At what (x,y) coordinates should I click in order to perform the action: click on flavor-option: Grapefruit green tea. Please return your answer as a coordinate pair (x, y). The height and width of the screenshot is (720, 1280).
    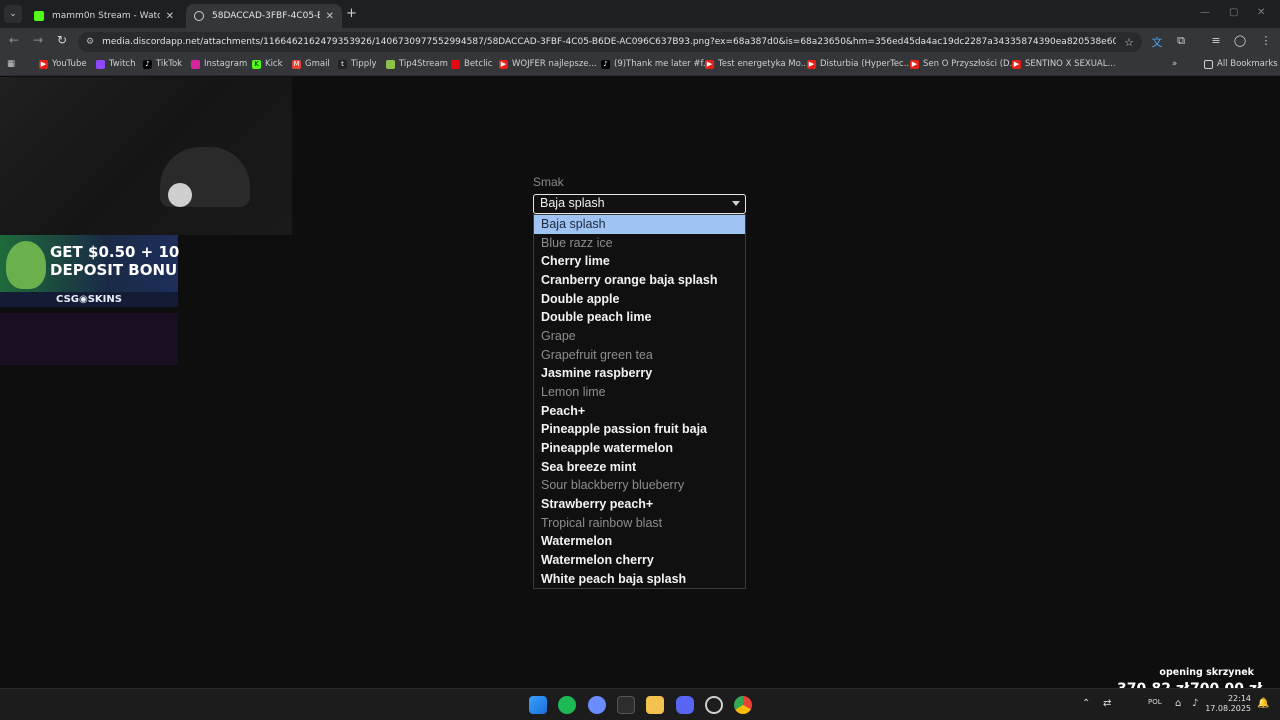
    Looking at the image, I should click on (597, 354).